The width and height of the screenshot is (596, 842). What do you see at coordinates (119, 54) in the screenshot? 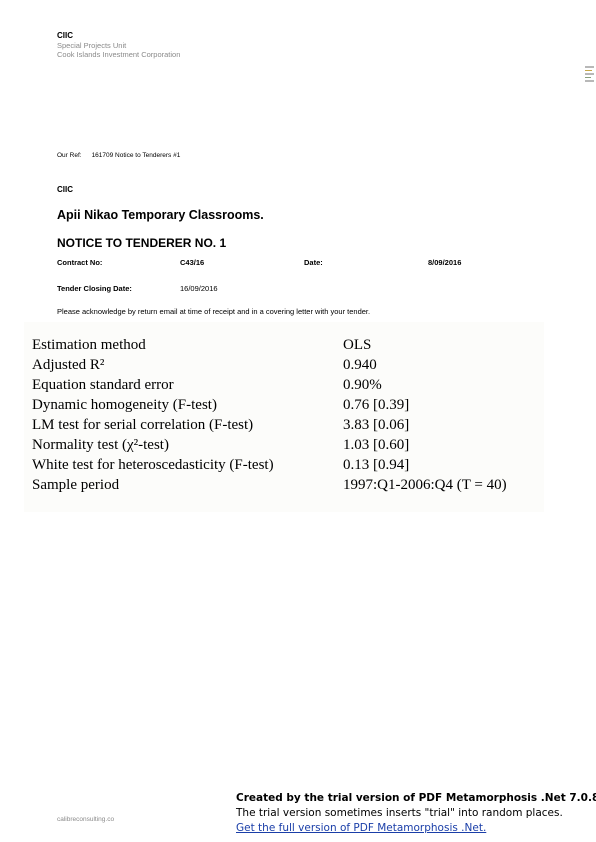
I see `header-corporation: Cook Islands Investment Corporation` at bounding box center [119, 54].